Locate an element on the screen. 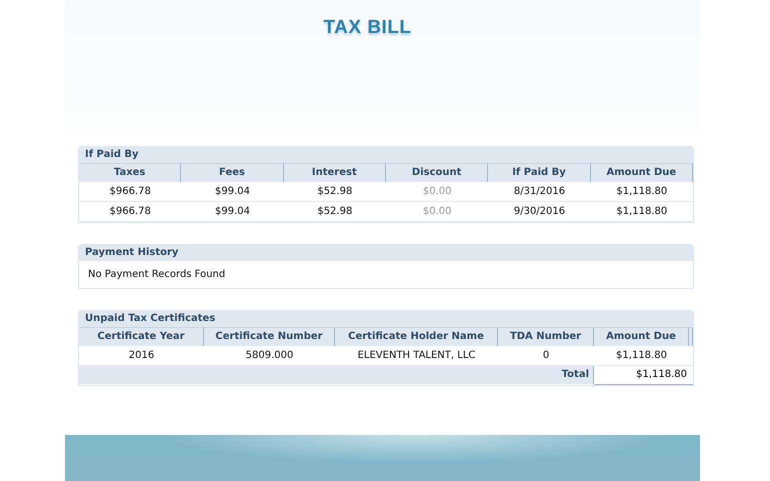 The image size is (770, 481). page-title: TAX BILL is located at coordinates (367, 28).